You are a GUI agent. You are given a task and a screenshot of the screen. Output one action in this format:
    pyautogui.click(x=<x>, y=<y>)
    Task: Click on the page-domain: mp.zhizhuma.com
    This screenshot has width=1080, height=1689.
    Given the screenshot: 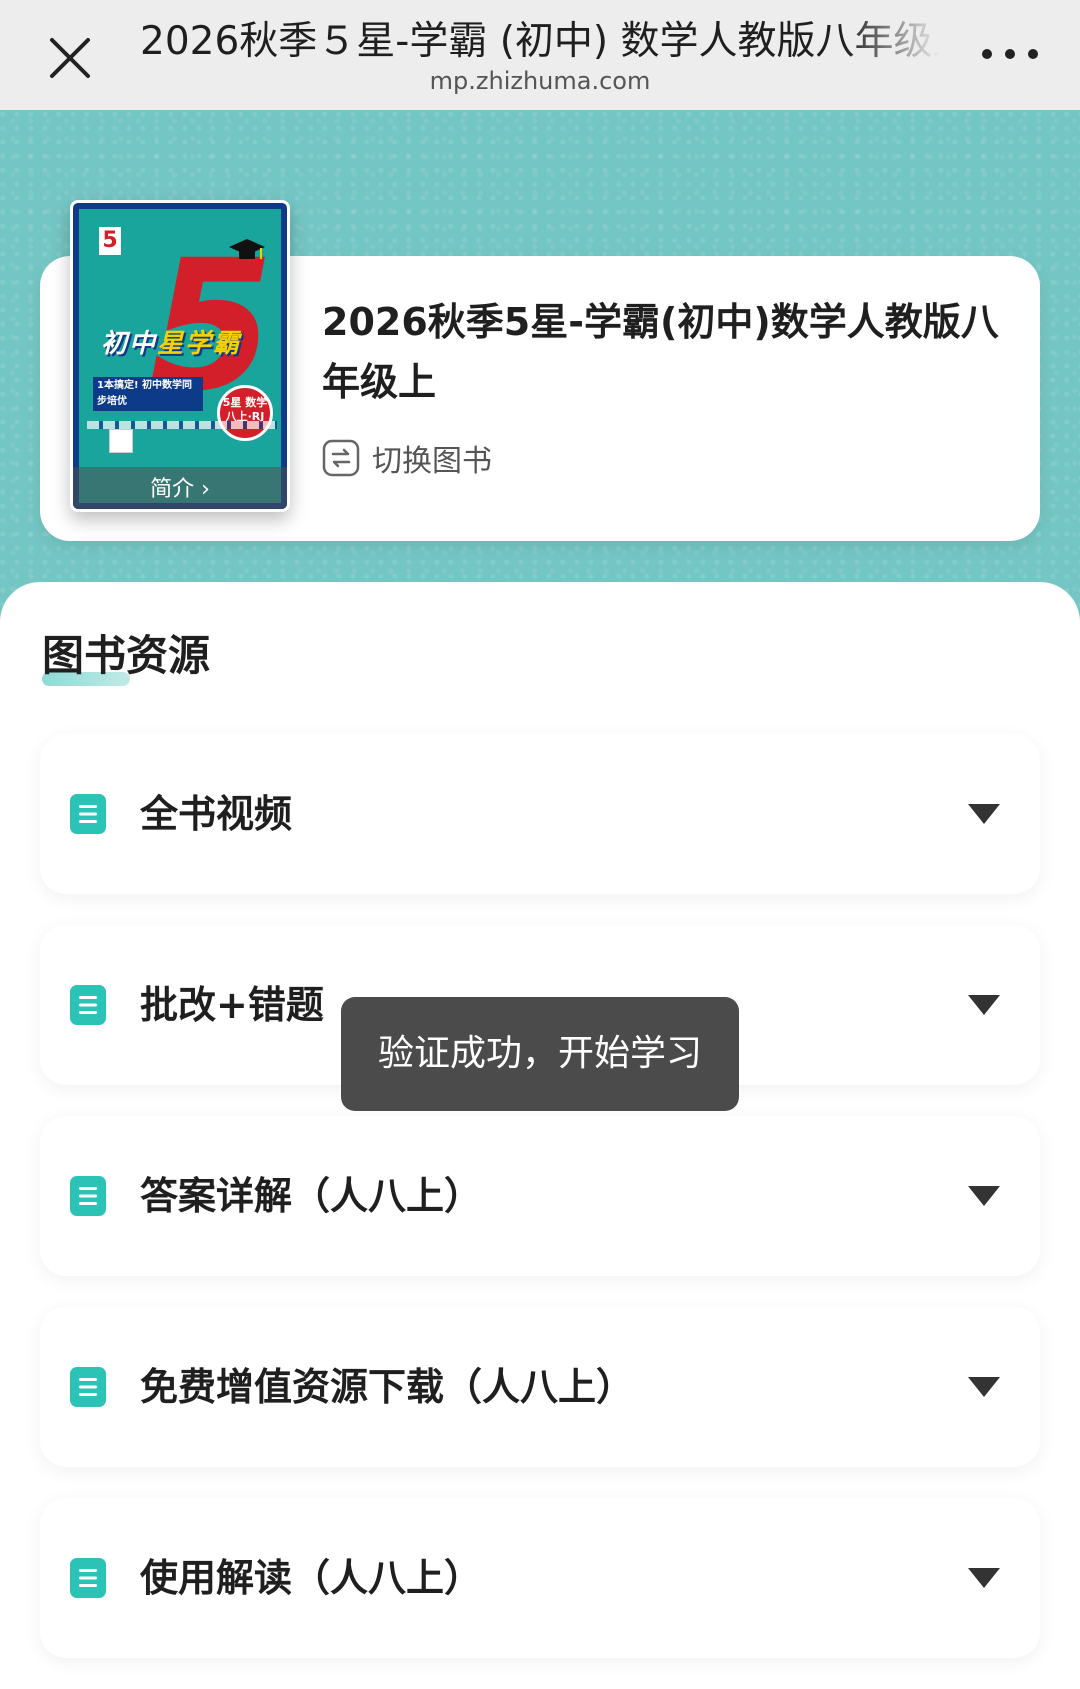 What is the action you would take?
    pyautogui.click(x=540, y=81)
    